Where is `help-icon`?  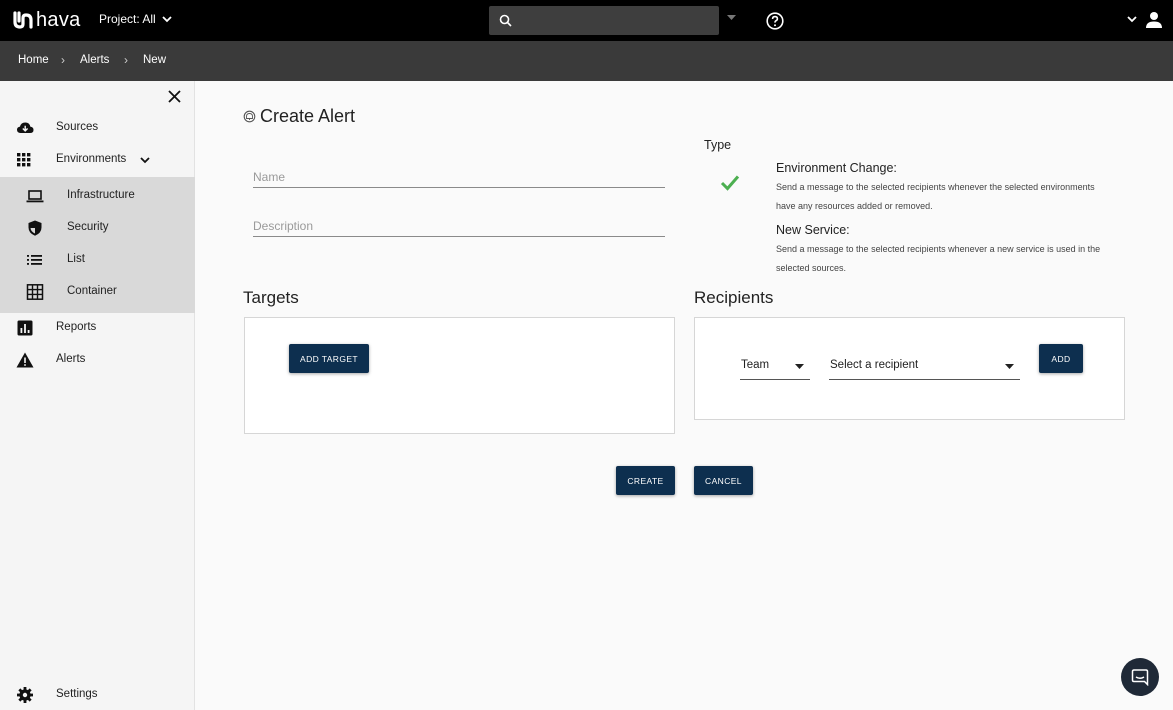 help-icon is located at coordinates (775, 21).